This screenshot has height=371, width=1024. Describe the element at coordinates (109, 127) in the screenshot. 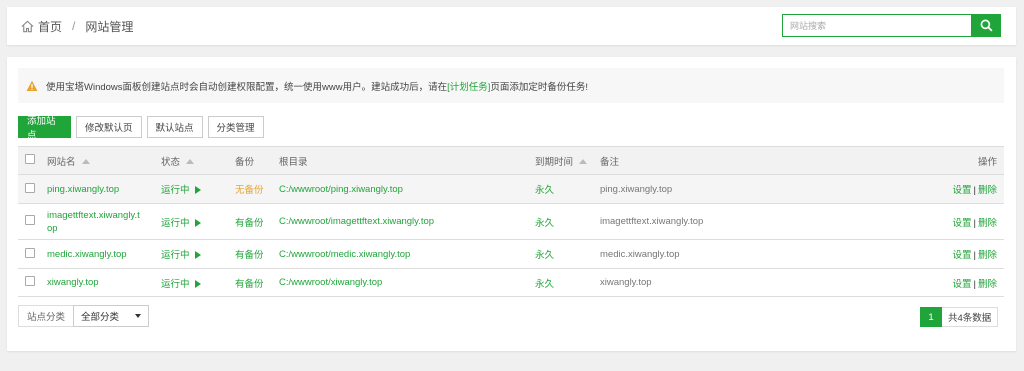

I see `edit-default-page-button: 修改默认页` at that location.